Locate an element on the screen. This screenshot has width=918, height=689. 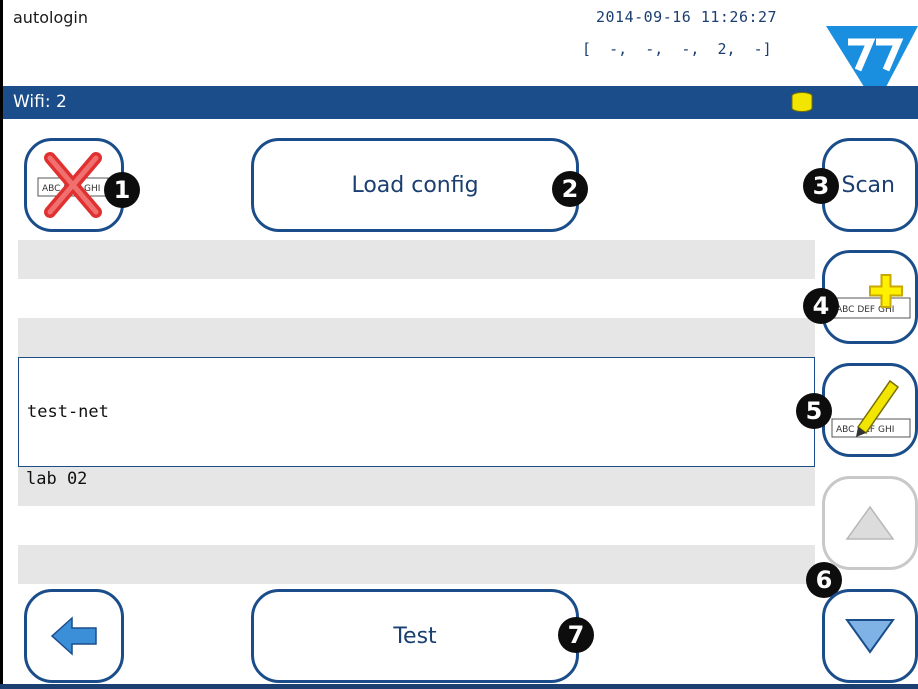
callout-7: 7 is located at coordinates (576, 635).